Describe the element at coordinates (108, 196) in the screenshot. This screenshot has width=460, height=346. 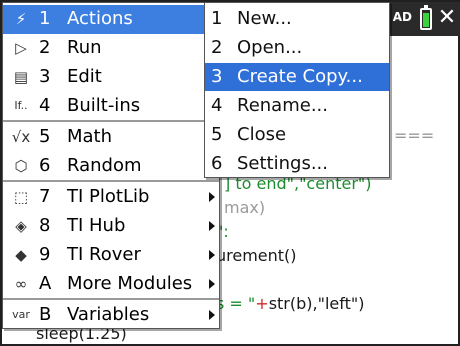
I see `menu-item-label: TI PlotLib` at that location.